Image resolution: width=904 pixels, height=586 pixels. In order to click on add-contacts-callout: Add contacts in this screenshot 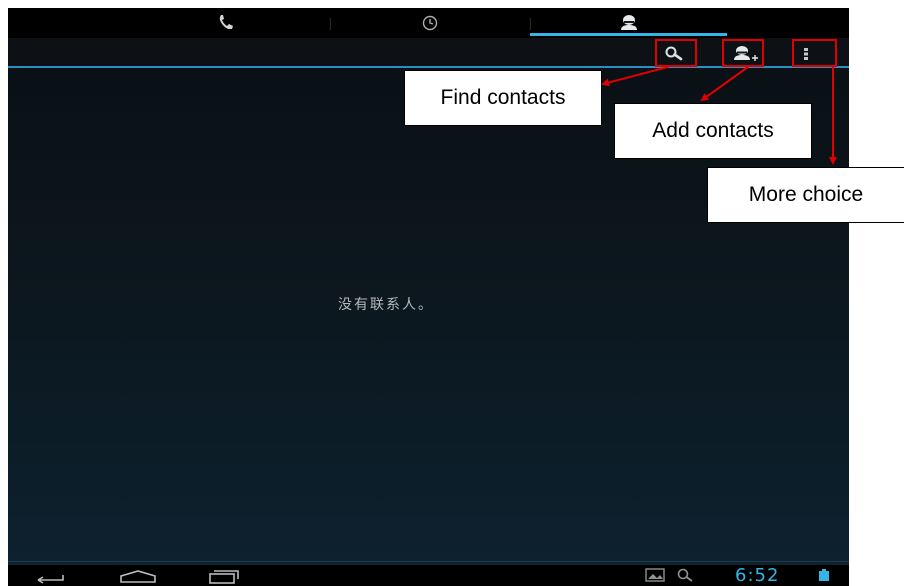, I will do `click(713, 131)`.